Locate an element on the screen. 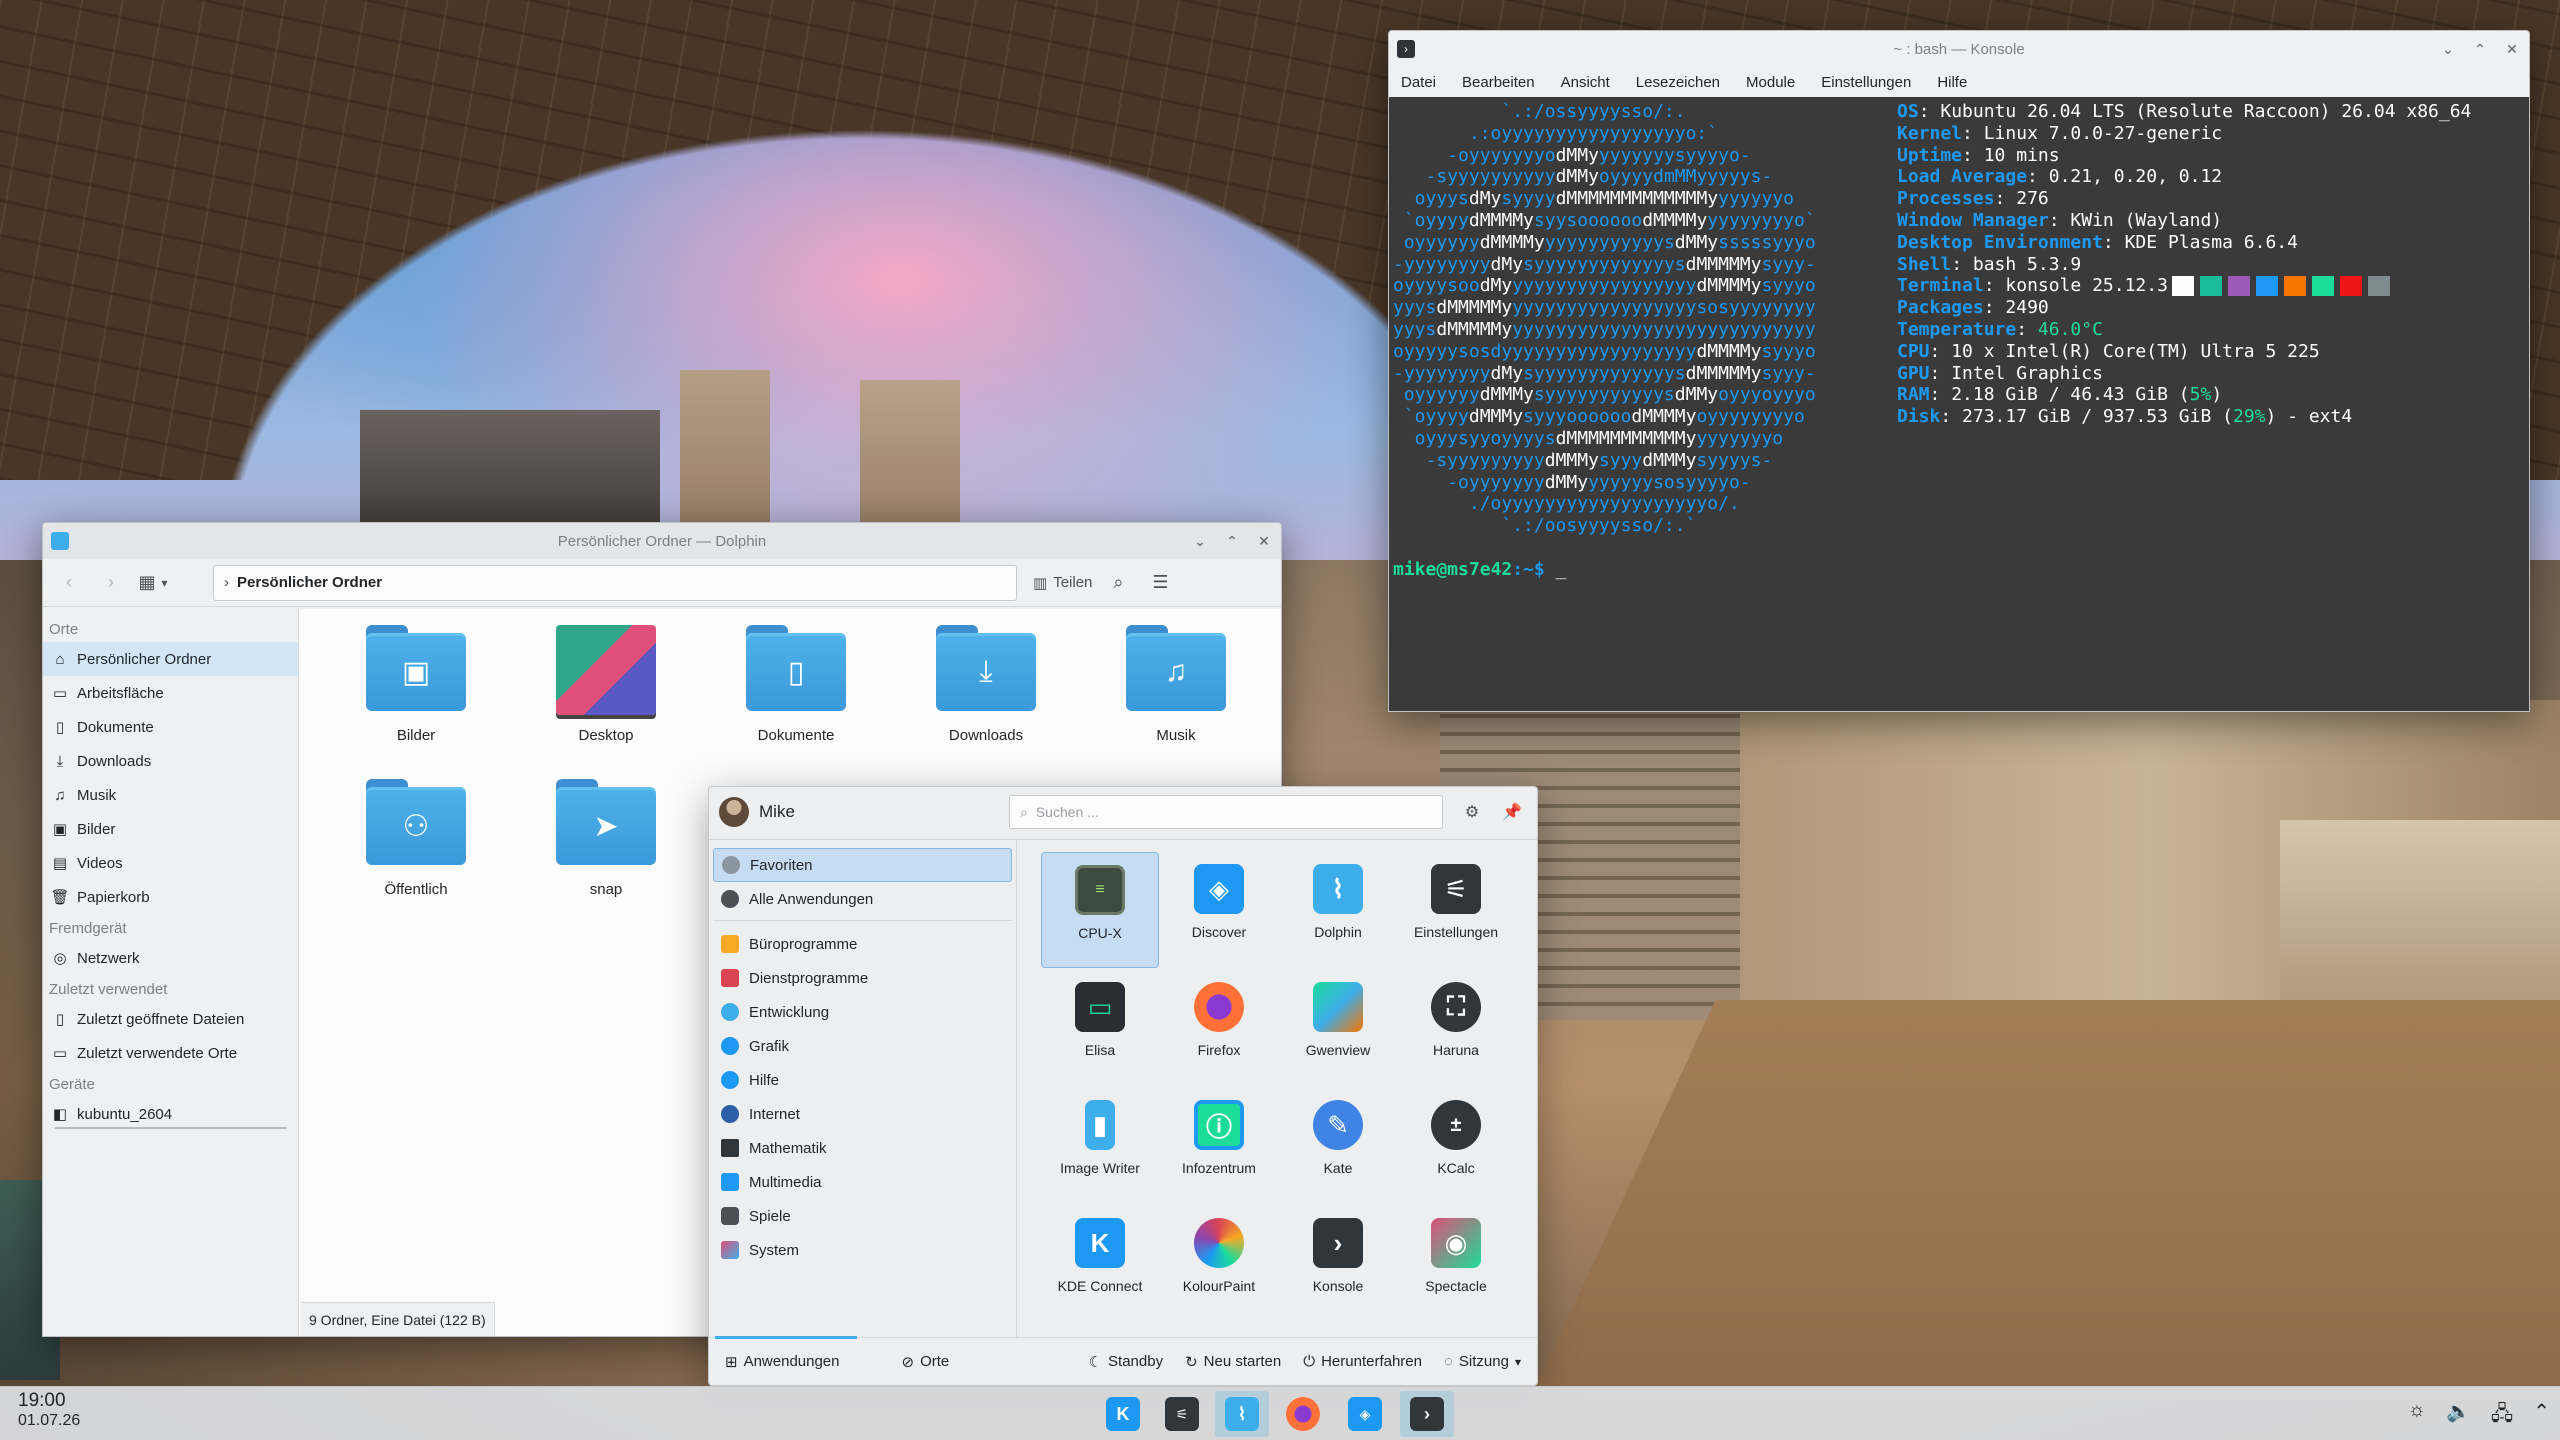  file-item: Desktop is located at coordinates (606, 684).